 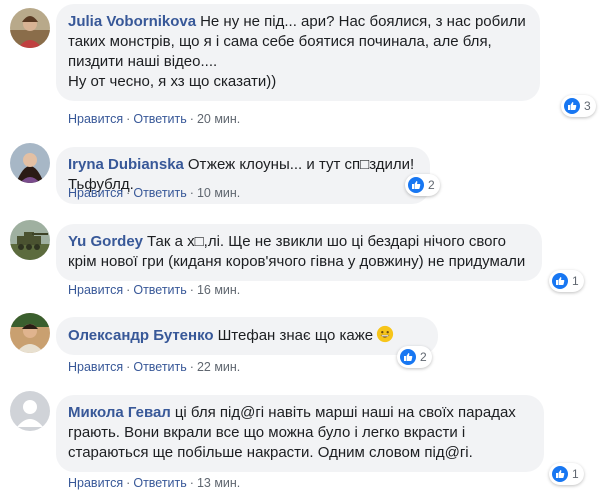 What do you see at coordinates (119, 412) in the screenshot?
I see `comment-author: Микола Гевал` at bounding box center [119, 412].